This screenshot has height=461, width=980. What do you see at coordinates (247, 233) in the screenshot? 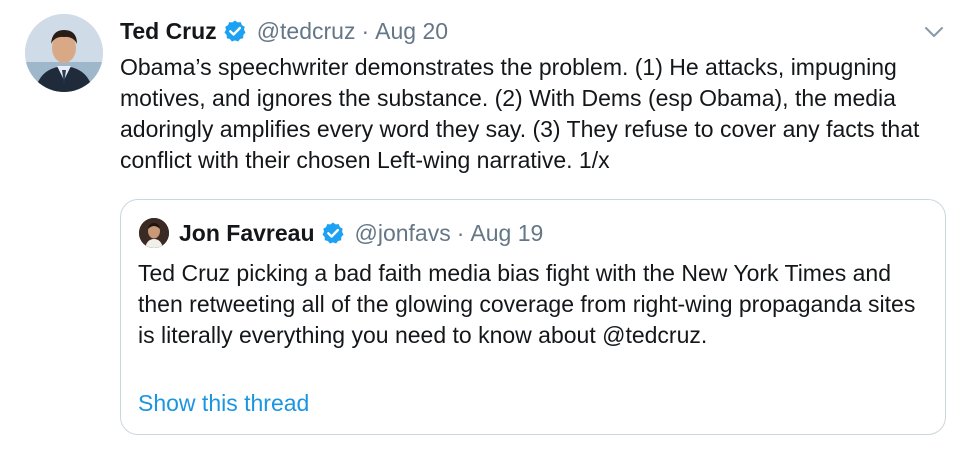
I see `quoted-author-name: Jon Favreau` at bounding box center [247, 233].